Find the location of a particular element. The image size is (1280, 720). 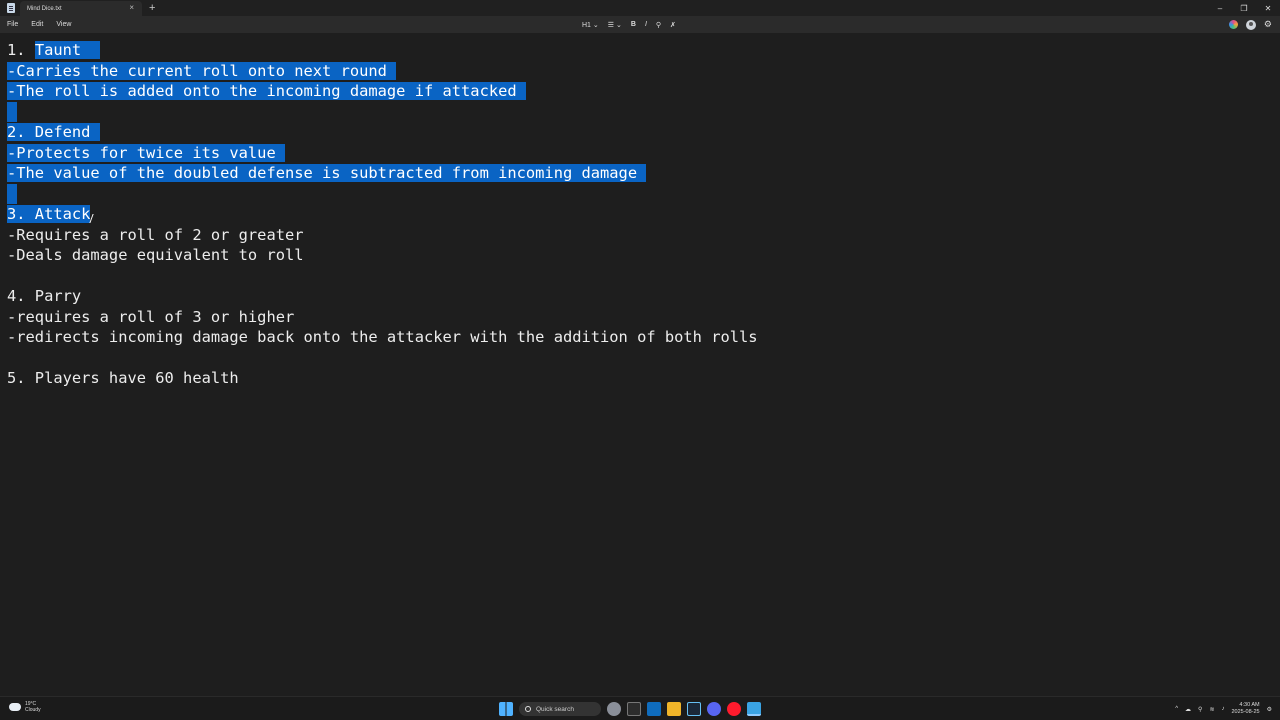

tab-close-icon: × is located at coordinates (131, 7).